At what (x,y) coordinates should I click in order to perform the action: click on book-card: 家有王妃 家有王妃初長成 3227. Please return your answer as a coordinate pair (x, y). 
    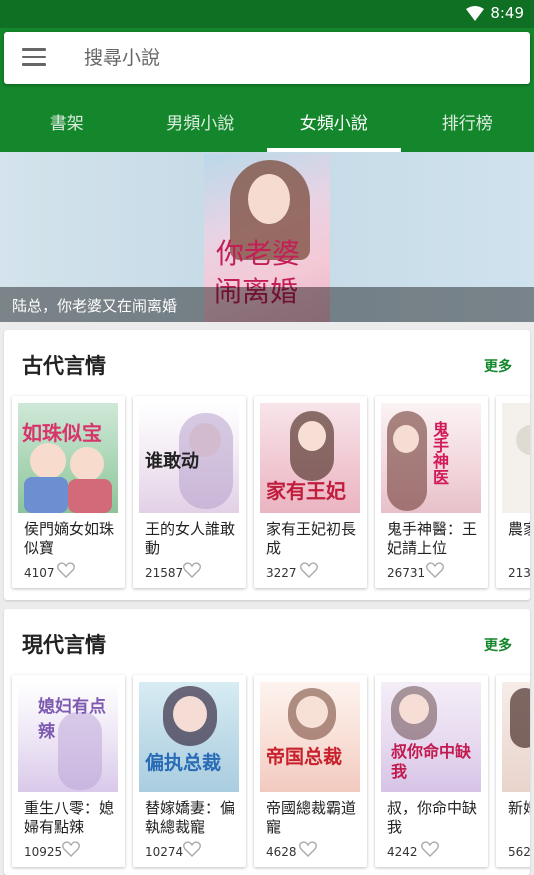
    Looking at the image, I should click on (310, 492).